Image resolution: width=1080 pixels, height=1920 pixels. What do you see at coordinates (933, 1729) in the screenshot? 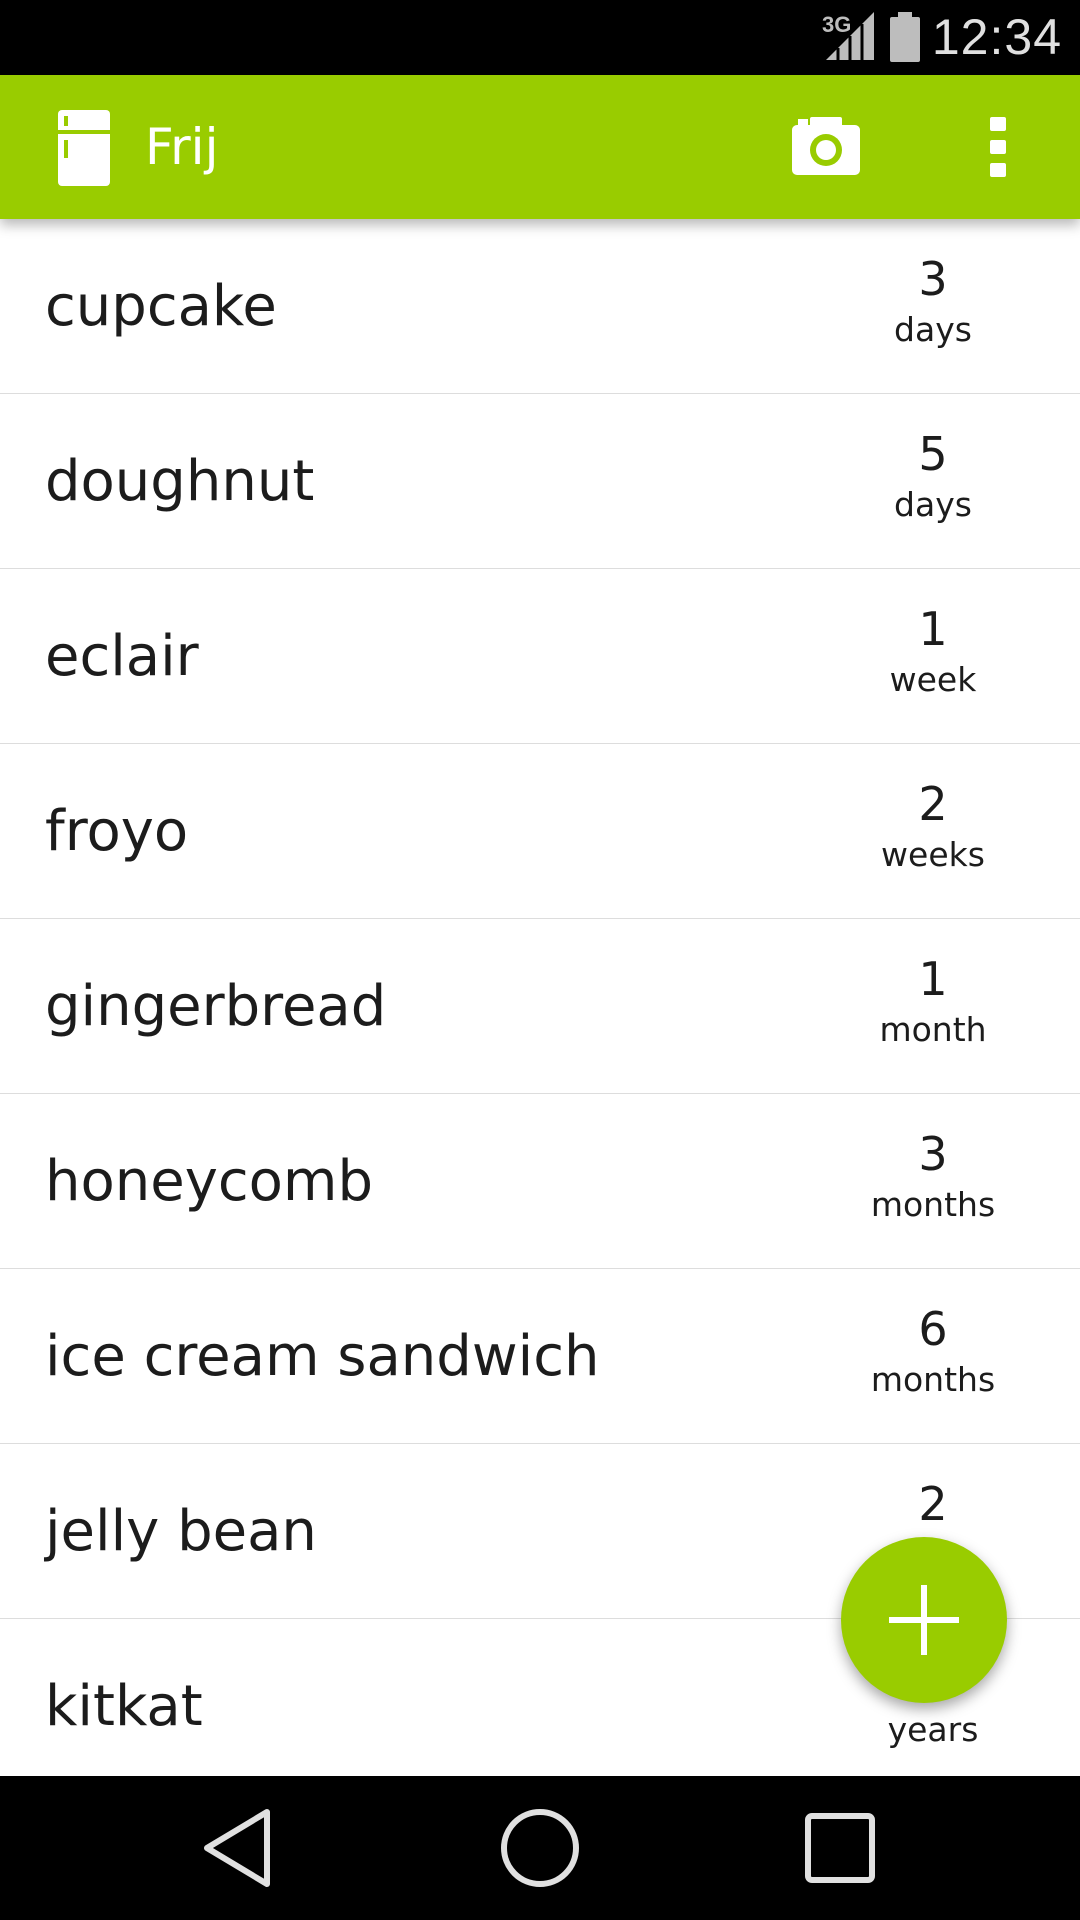
I see `expiry-unit: years` at bounding box center [933, 1729].